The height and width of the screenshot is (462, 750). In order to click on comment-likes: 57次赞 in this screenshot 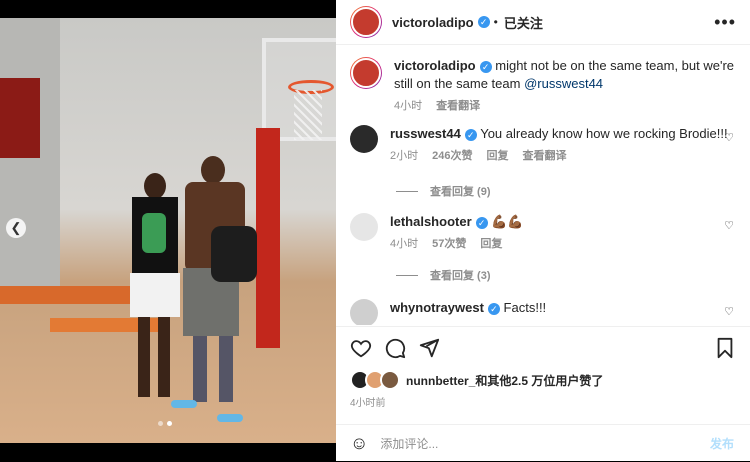, I will do `click(449, 244)`.